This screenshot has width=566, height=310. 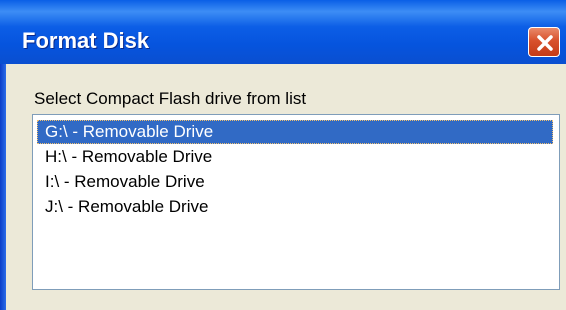 What do you see at coordinates (295, 207) in the screenshot?
I see `drive-list-item-j: J:\ - Removable Drive` at bounding box center [295, 207].